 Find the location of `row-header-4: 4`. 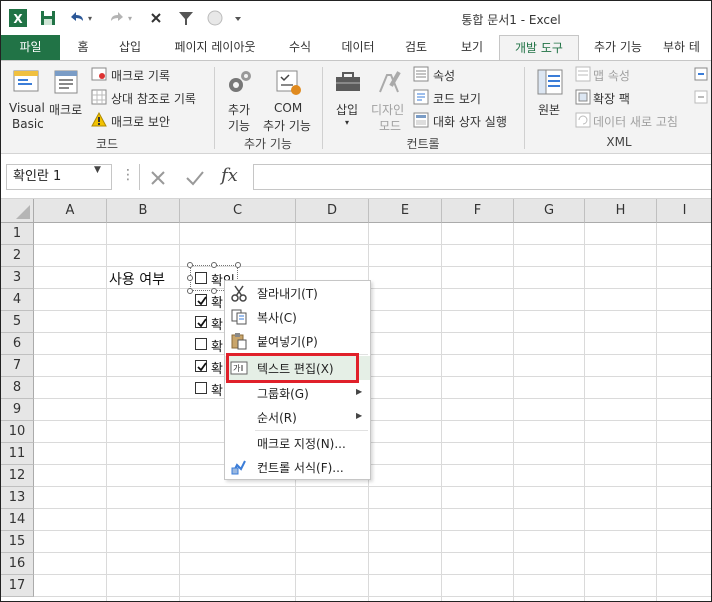

row-header-4: 4 is located at coordinates (17, 300).